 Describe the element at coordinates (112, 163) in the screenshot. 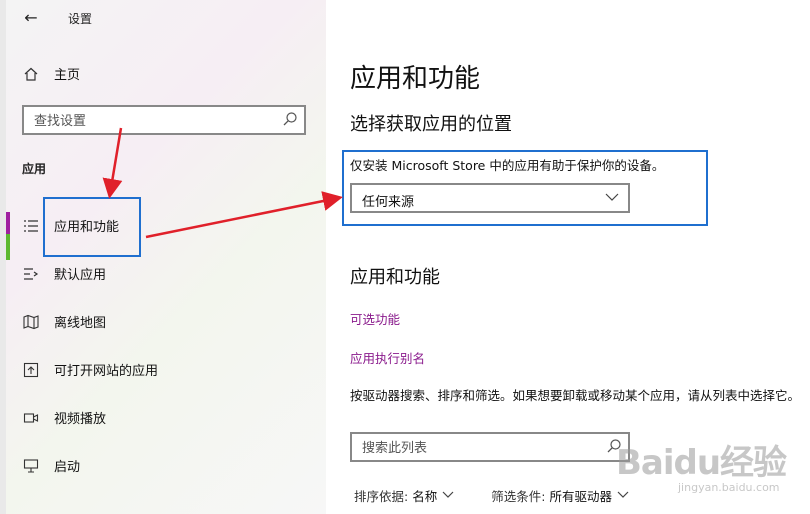

I see `annotation-arrow-down` at that location.